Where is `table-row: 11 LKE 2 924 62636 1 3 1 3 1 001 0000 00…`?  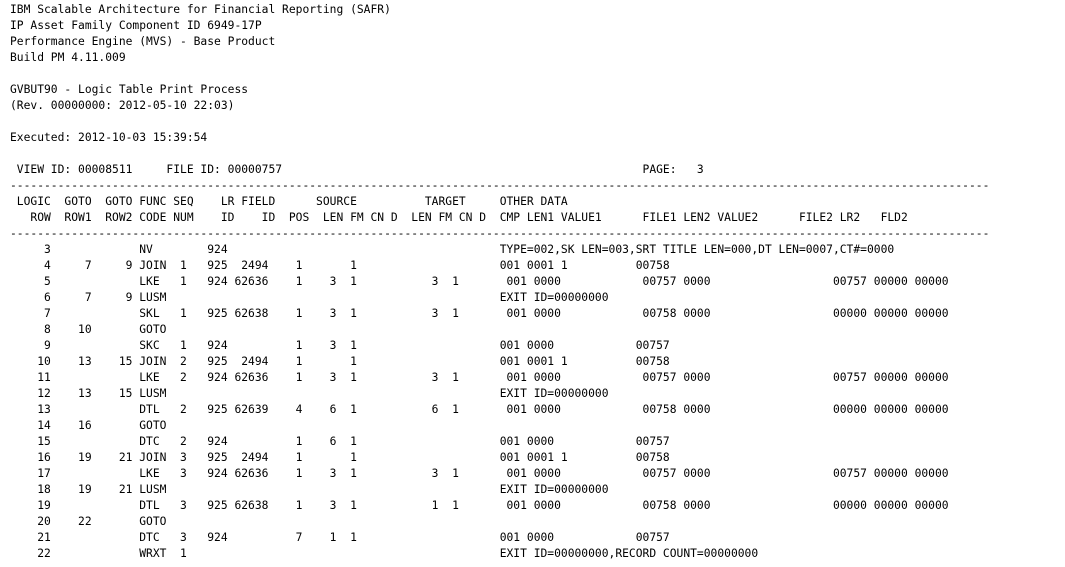 table-row: 11 LKE 2 924 62636 1 3 1 3 1 001 0000 00… is located at coordinates (479, 377).